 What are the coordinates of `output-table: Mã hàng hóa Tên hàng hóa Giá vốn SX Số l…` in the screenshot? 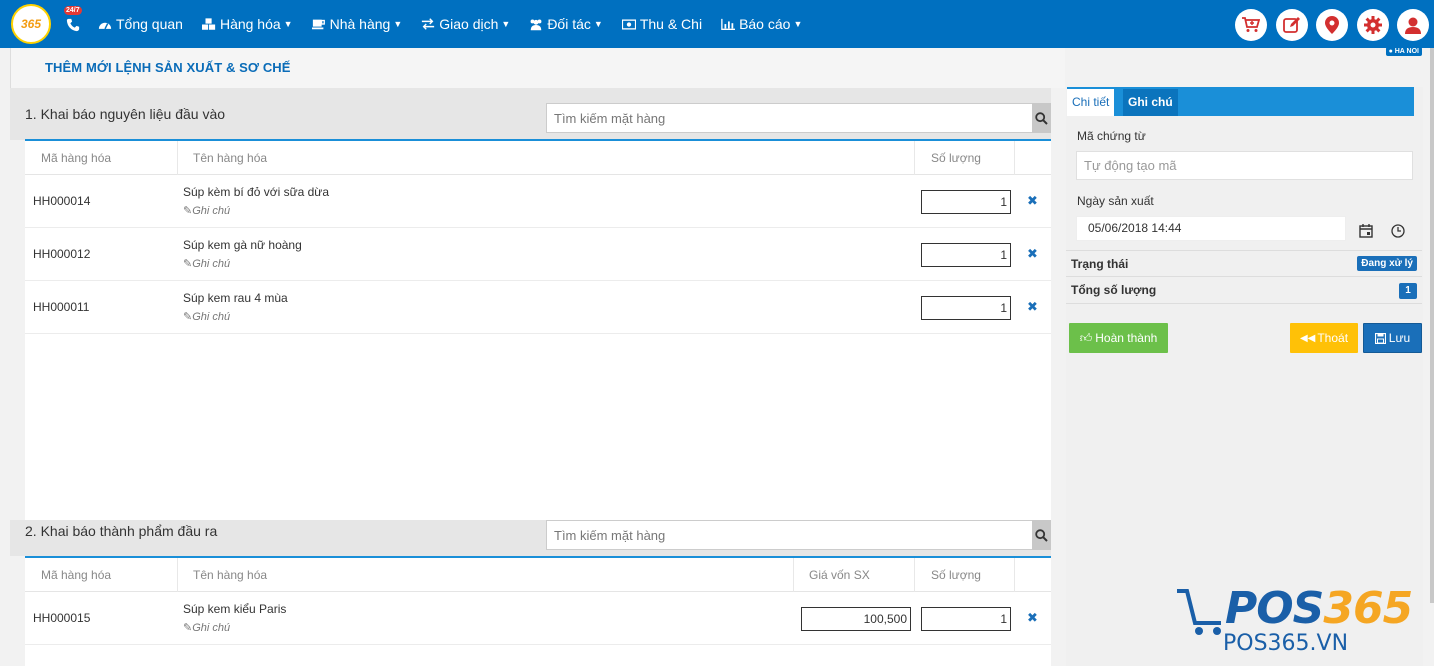 It's located at (538, 611).